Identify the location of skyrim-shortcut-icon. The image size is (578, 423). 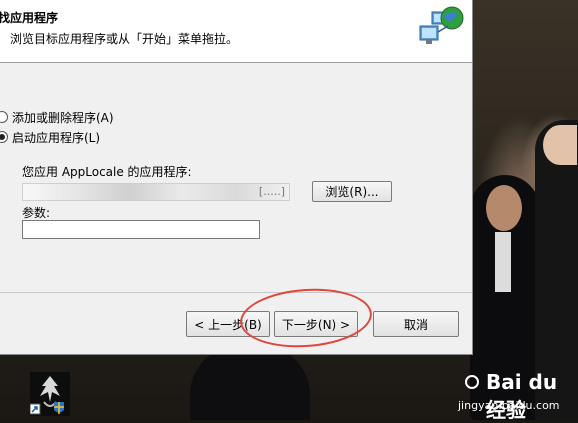
(50, 394).